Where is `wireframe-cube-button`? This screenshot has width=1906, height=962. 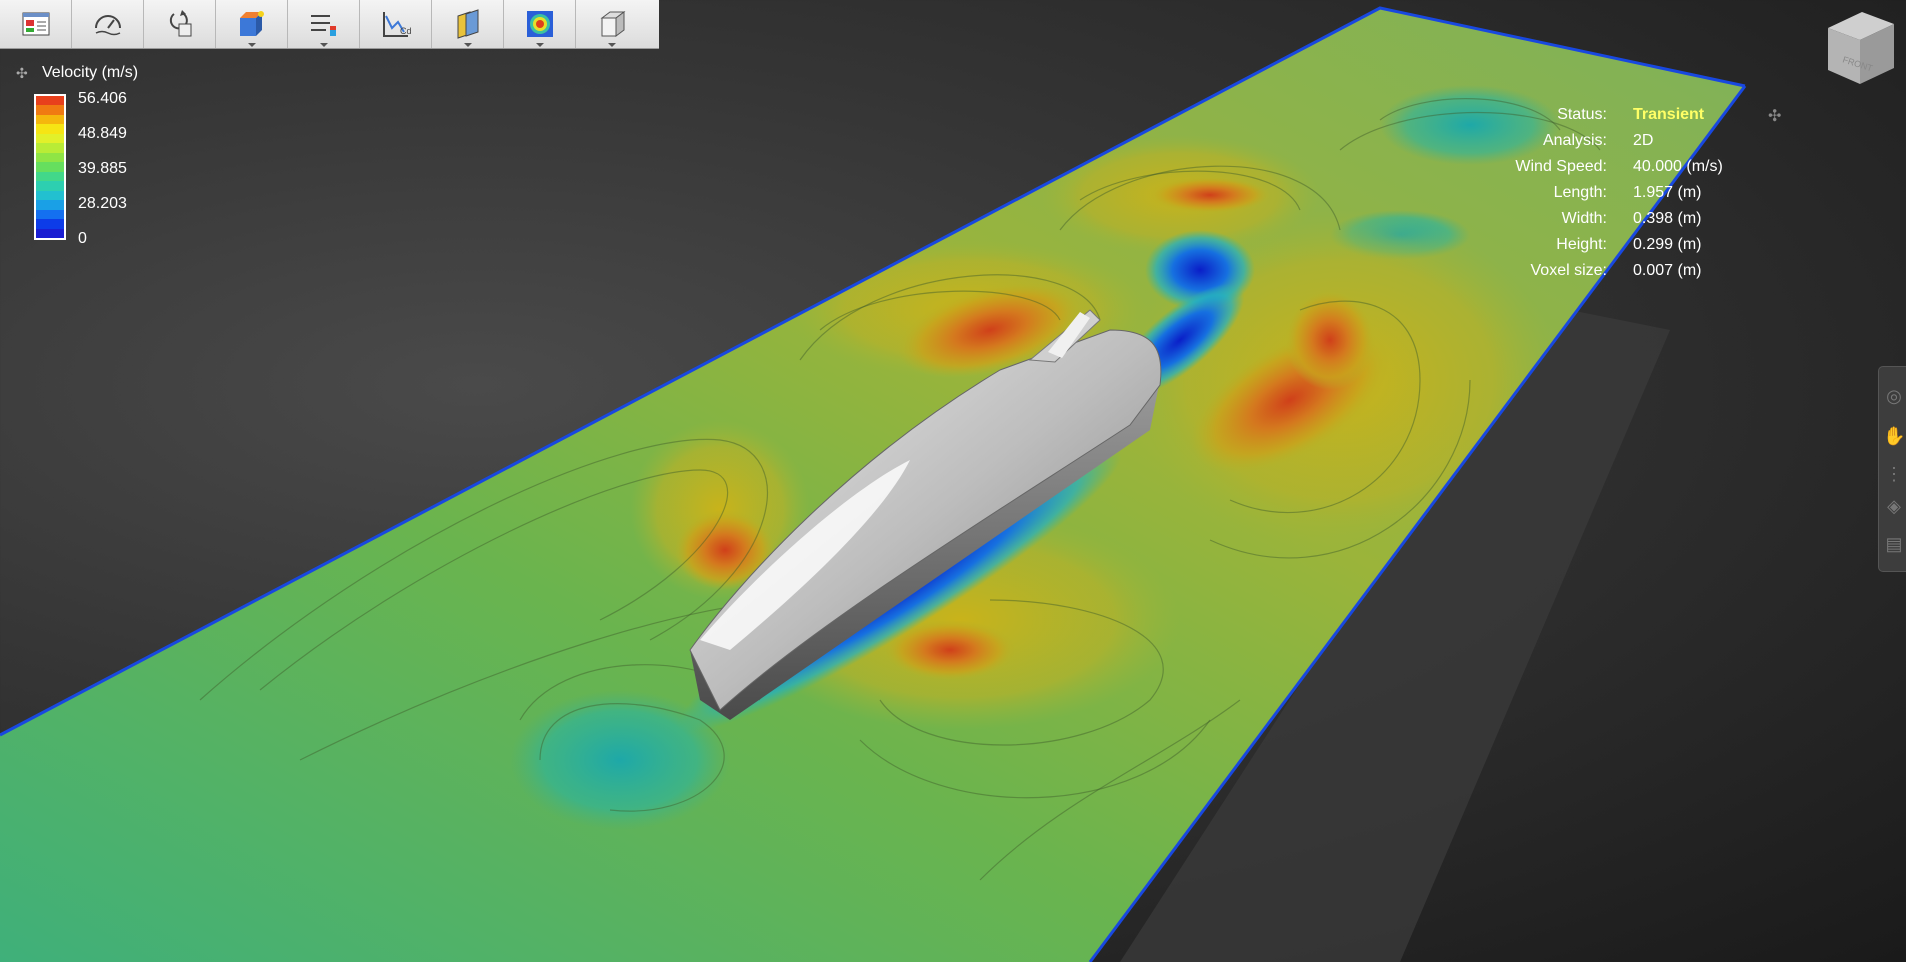 wireframe-cube-button is located at coordinates (612, 24).